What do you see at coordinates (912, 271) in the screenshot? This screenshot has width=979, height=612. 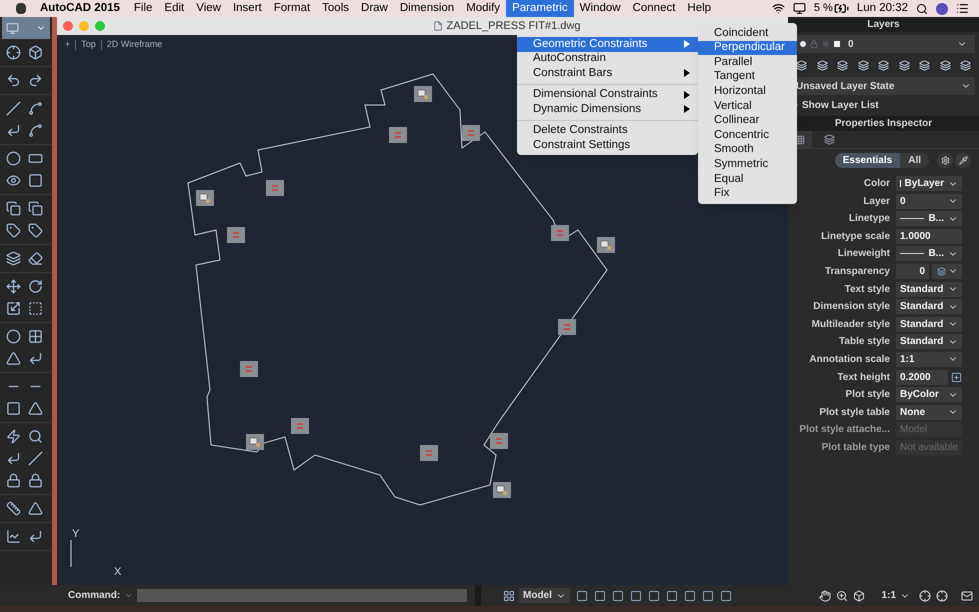 I see `transparency-input: 0` at bounding box center [912, 271].